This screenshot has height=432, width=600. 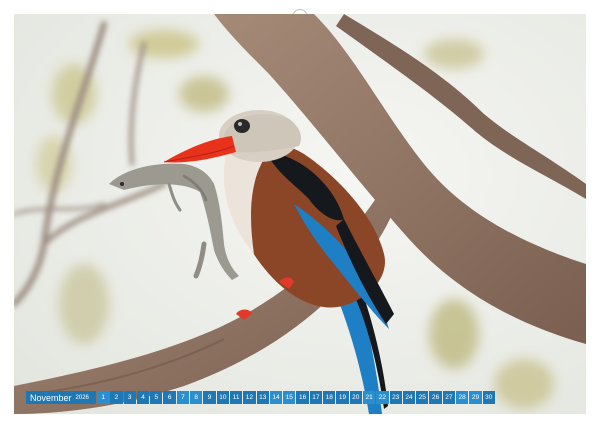 I want to click on bird-eye, so click(x=242, y=126).